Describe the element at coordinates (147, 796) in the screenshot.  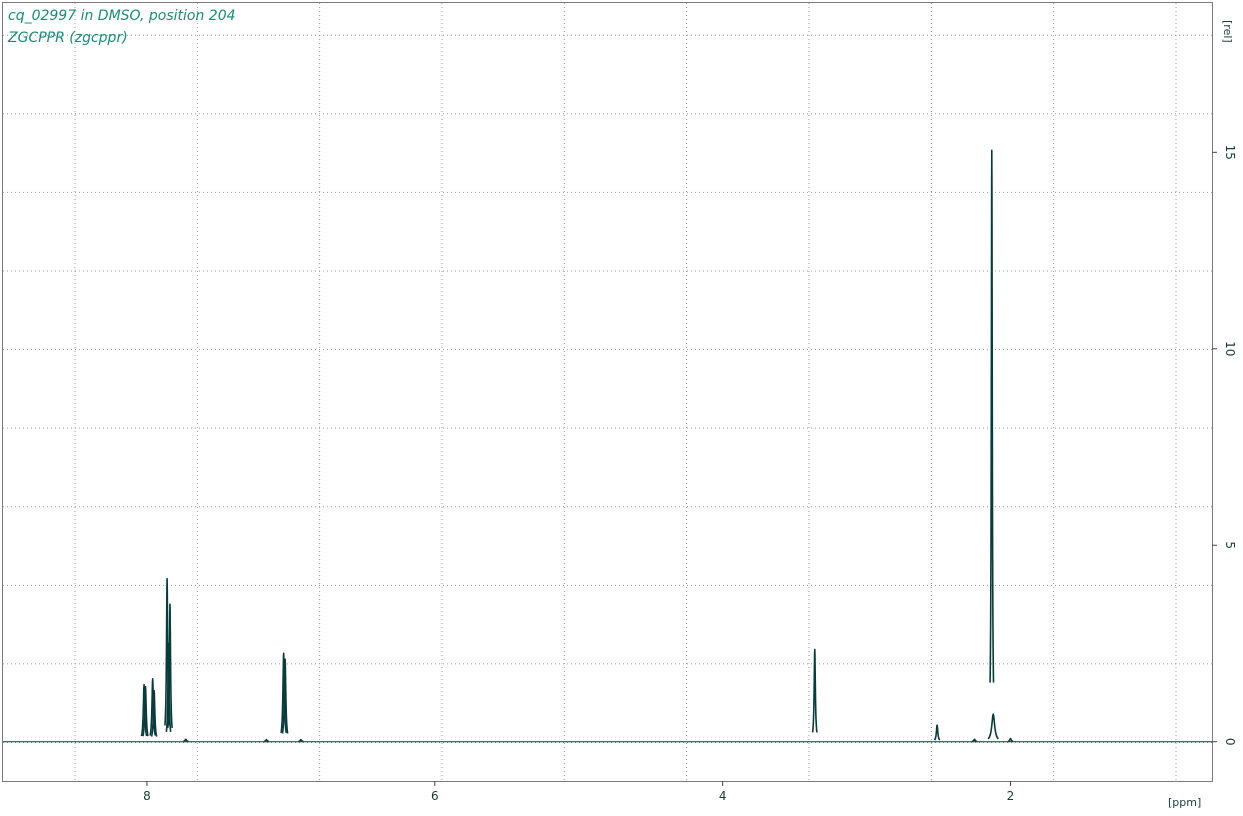
I see `x-tick-label: 8` at that location.